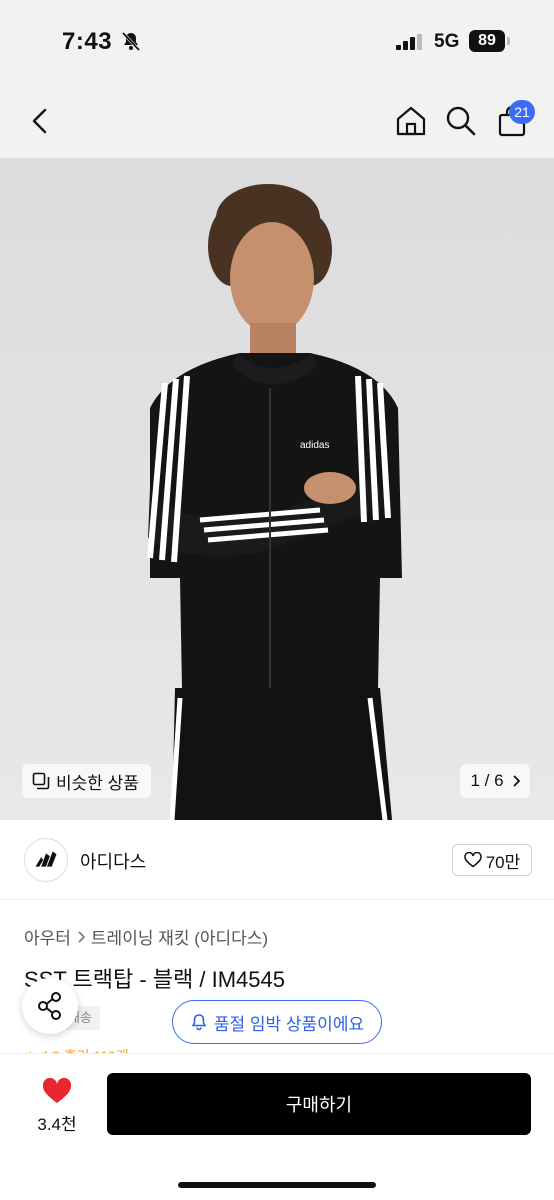  I want to click on battery-tip, so click(508, 41).